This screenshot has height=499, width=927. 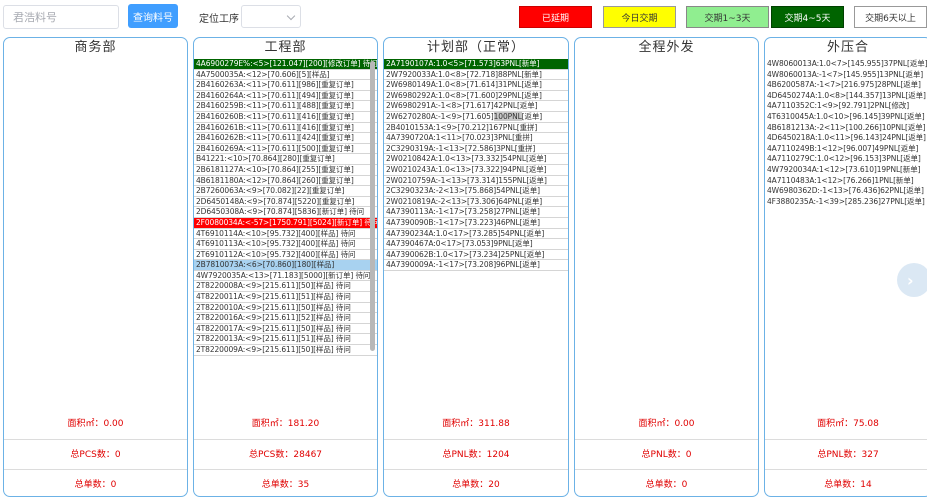 What do you see at coordinates (476, 138) in the screenshot?
I see `order-row: 4A7390720A:1<11>[70.023]3PNL[重拼]` at bounding box center [476, 138].